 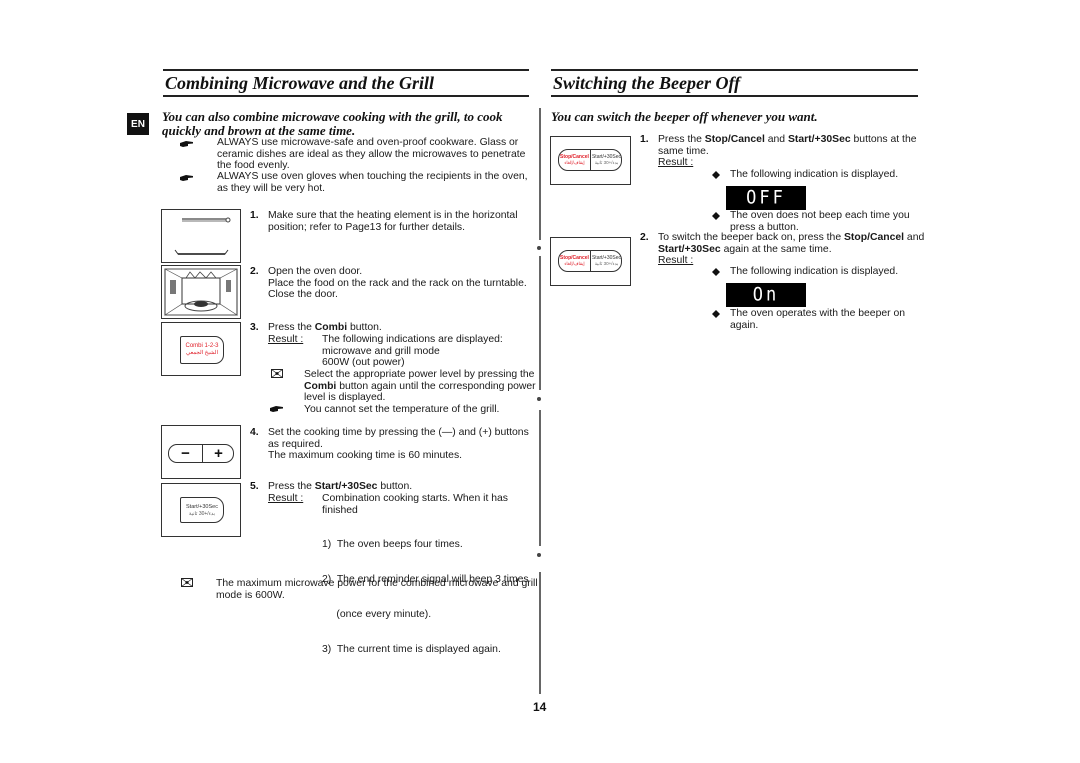 I want to click on step-3-result-label: Result :, so click(x=286, y=339).